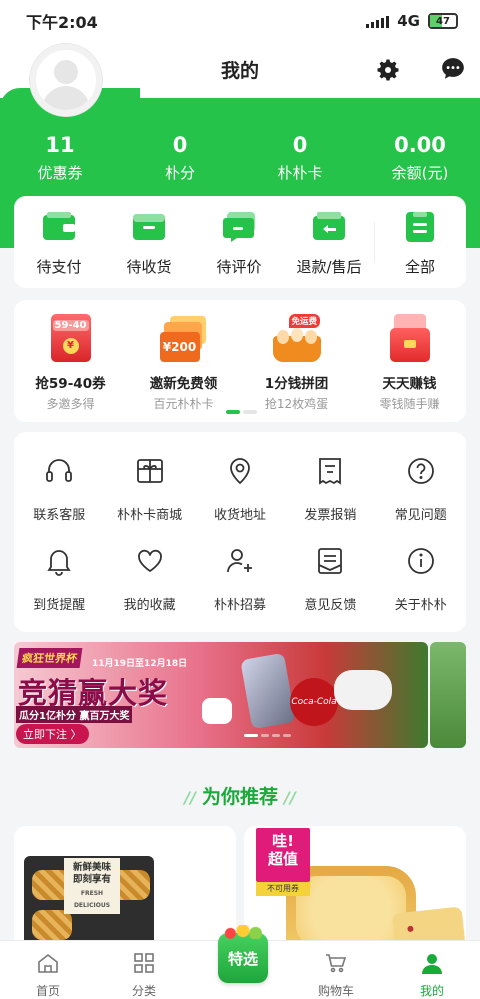  I want to click on battery-level: 47, so click(443, 21).